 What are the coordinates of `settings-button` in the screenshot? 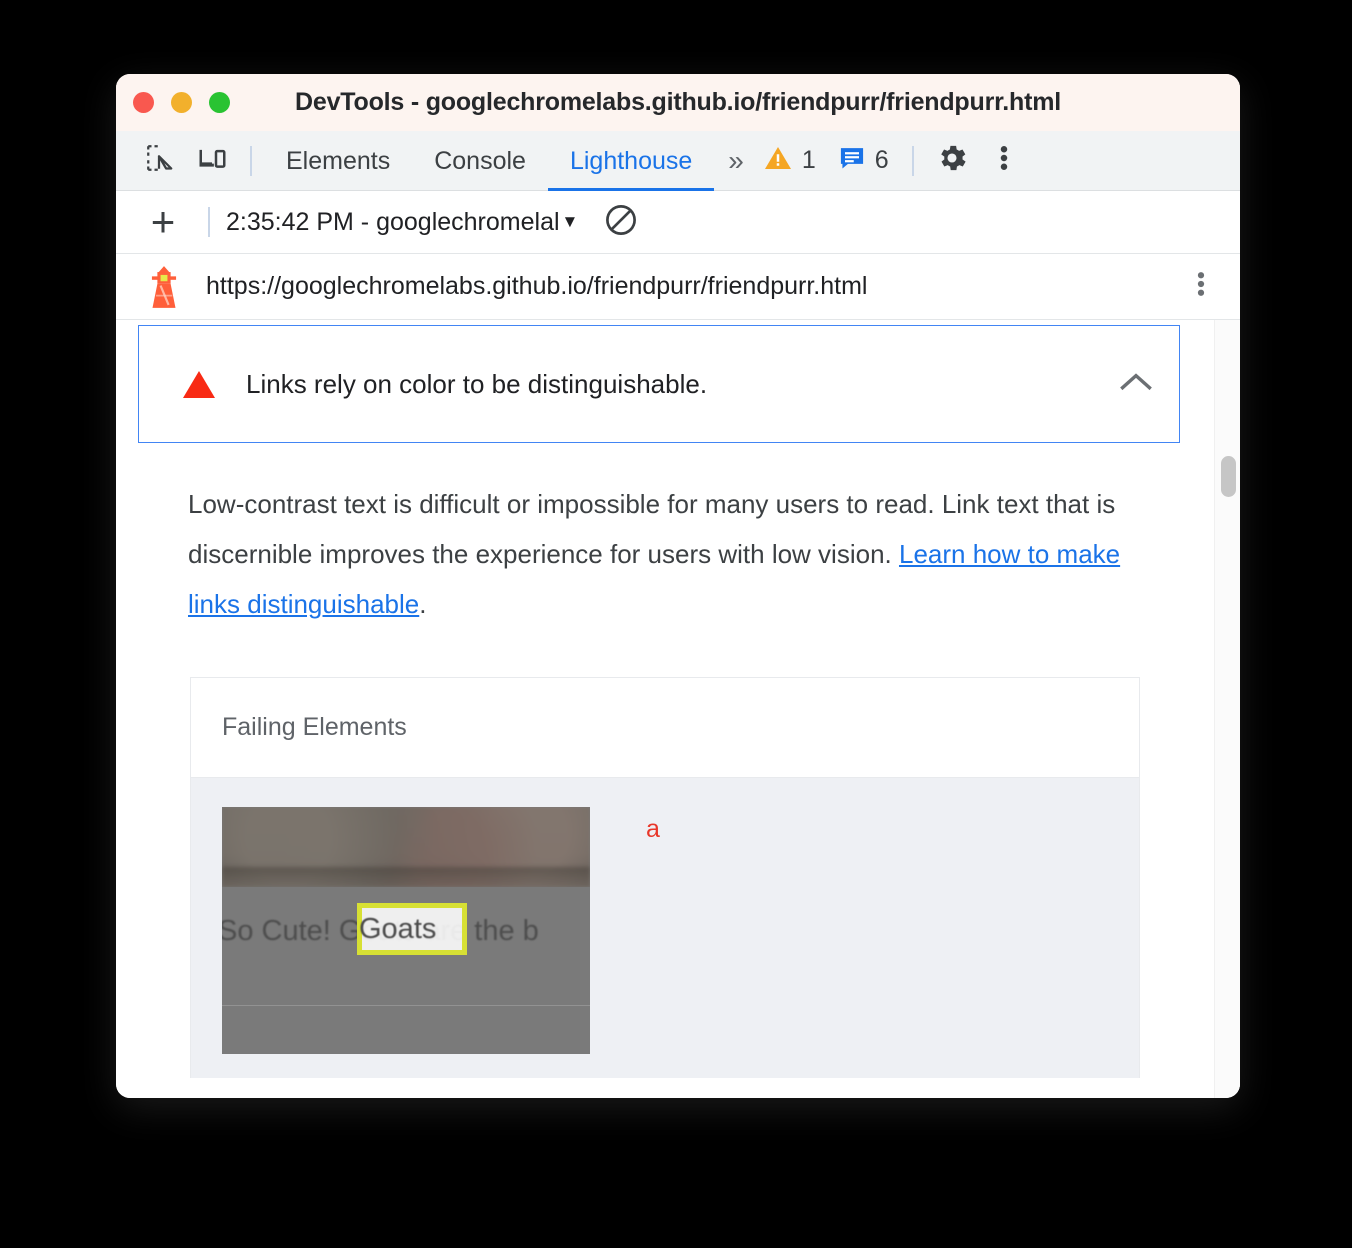 It's located at (952, 161).